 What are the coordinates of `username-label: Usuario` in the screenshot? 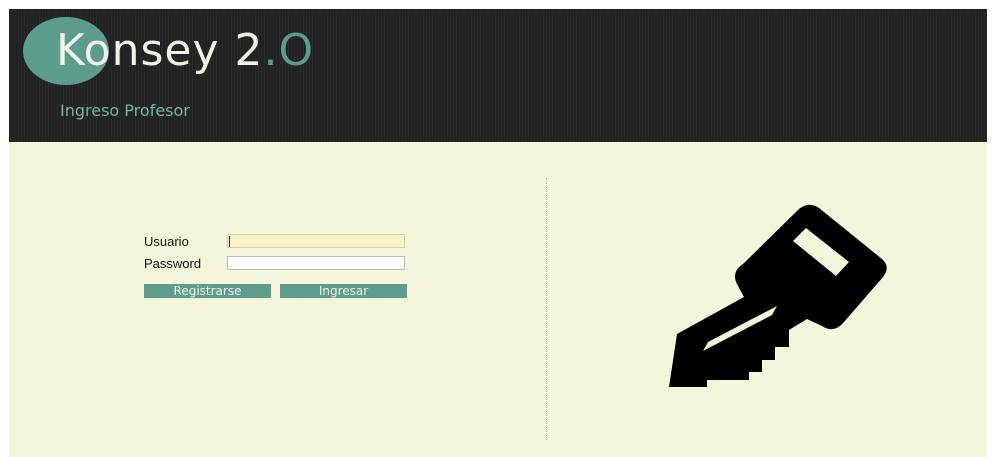 It's located at (166, 241).